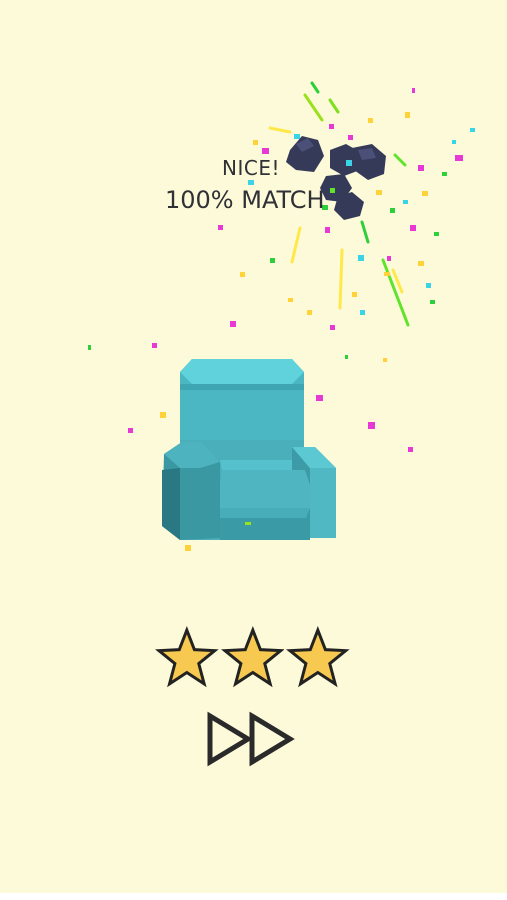 This screenshot has height=900, width=507. Describe the element at coordinates (336, 178) in the screenshot. I see `smoke-puff-icon` at that location.